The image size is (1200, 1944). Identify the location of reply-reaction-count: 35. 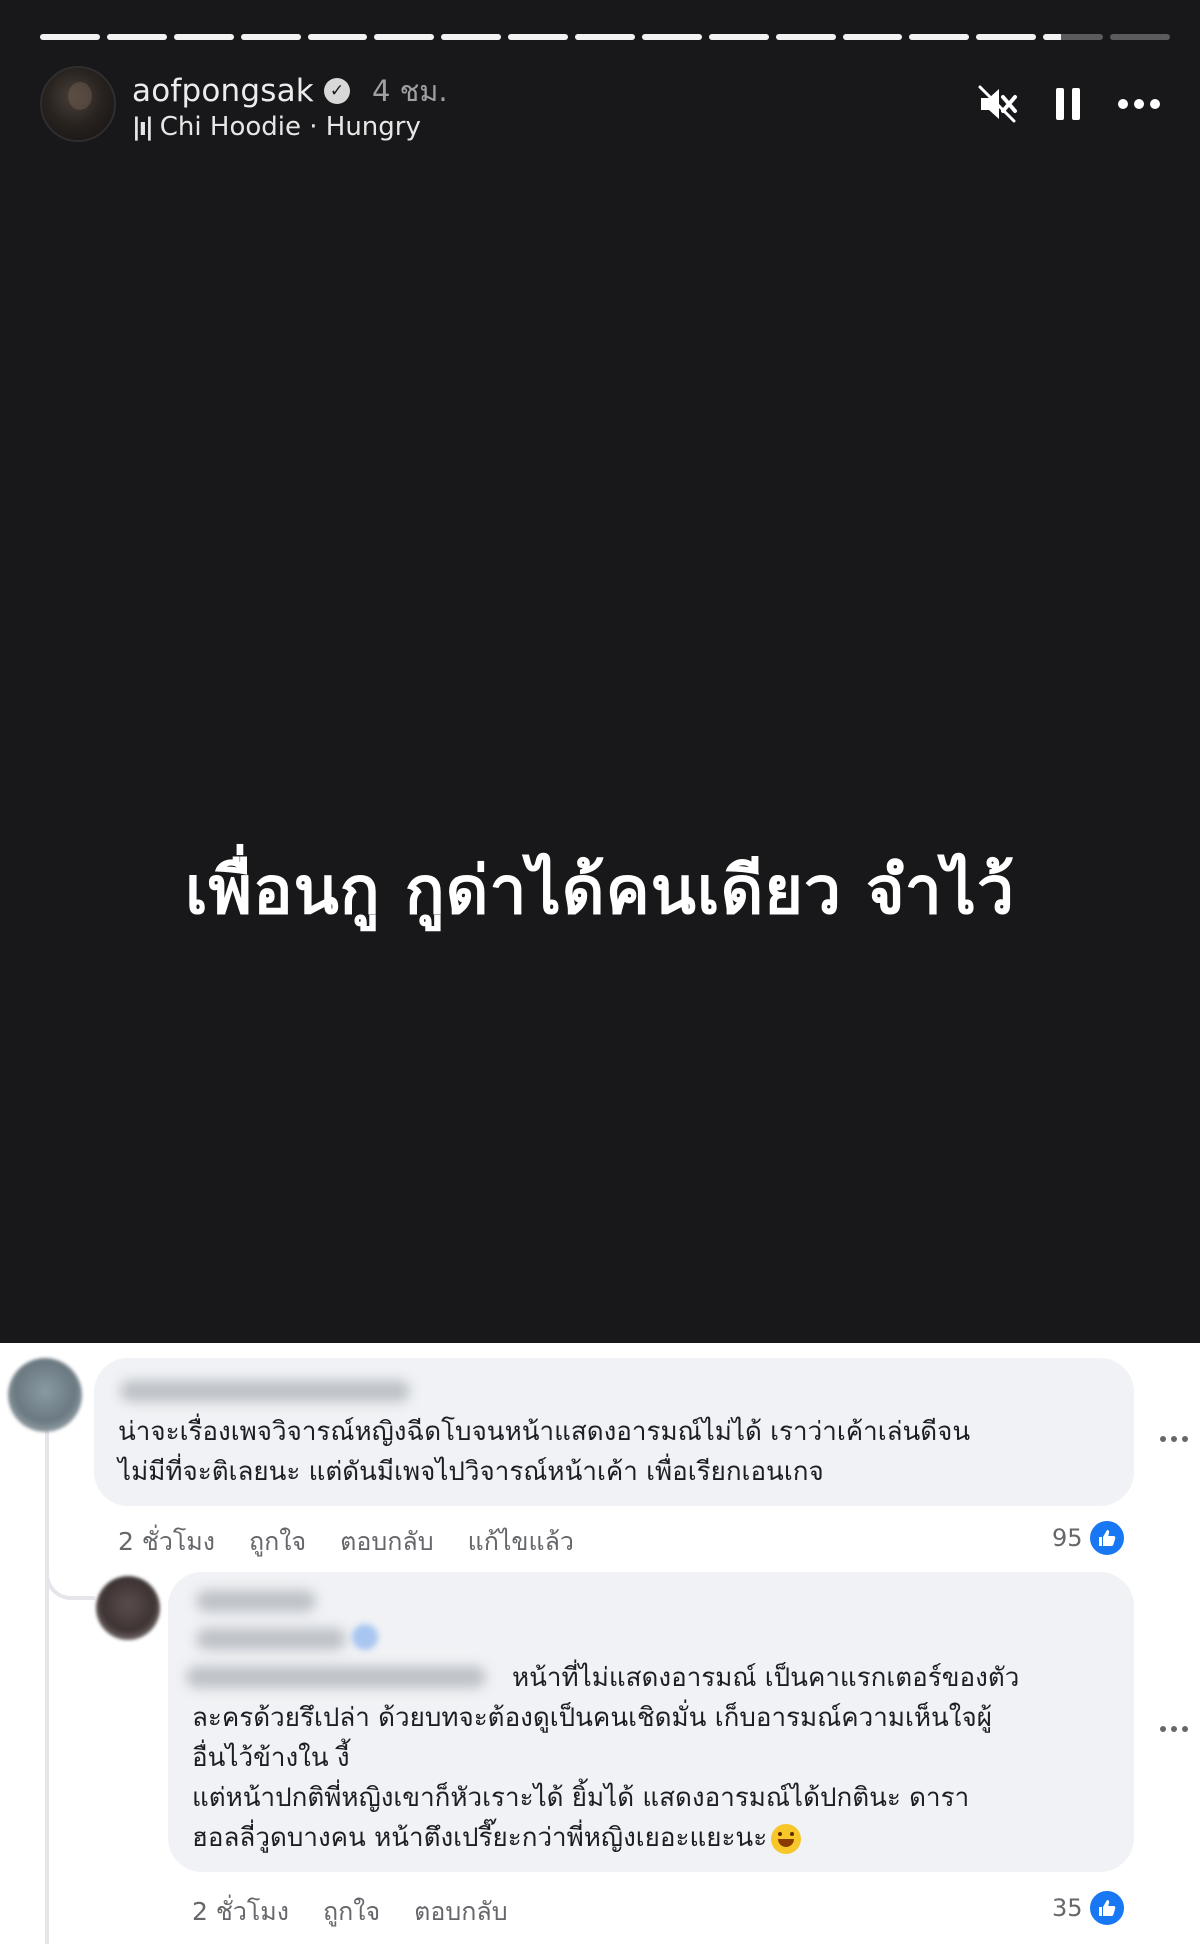
(1089, 1908).